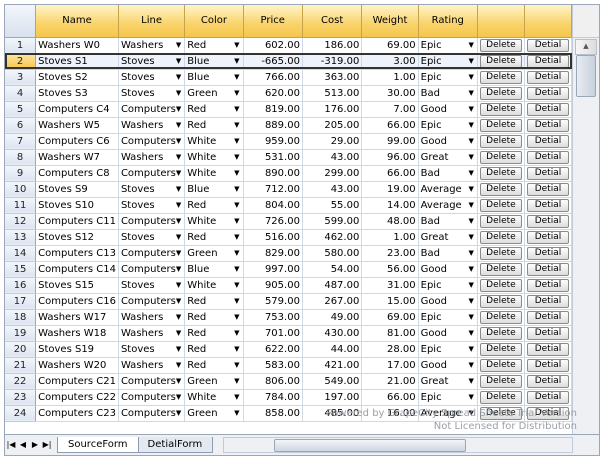 The width and height of the screenshot is (605, 460). Describe the element at coordinates (77, 221) in the screenshot. I see `cell-name: Computers C11` at that location.